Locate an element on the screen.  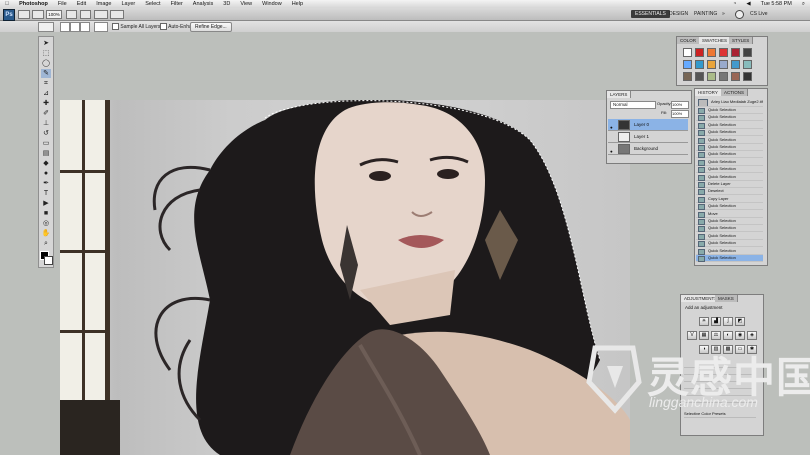
tab-history: HISTORY is located at coordinates (708, 92).